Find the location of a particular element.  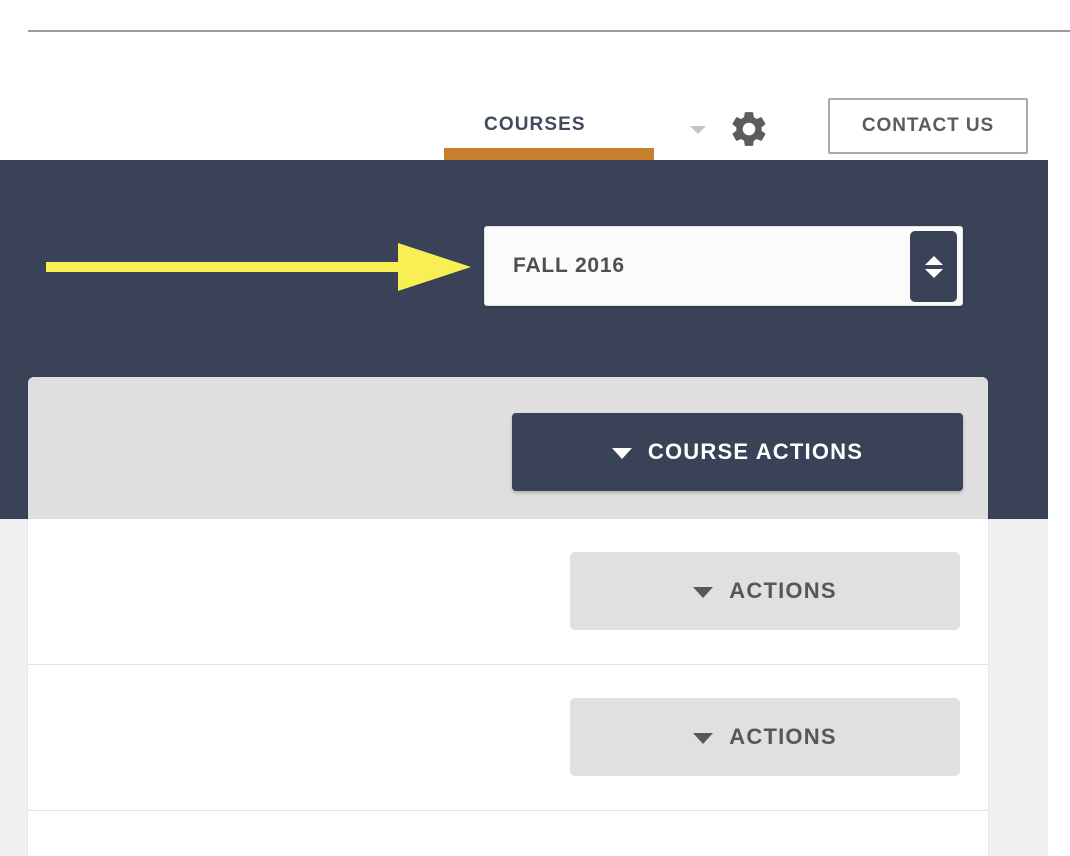

stepper-up-arrow is located at coordinates (933, 260).